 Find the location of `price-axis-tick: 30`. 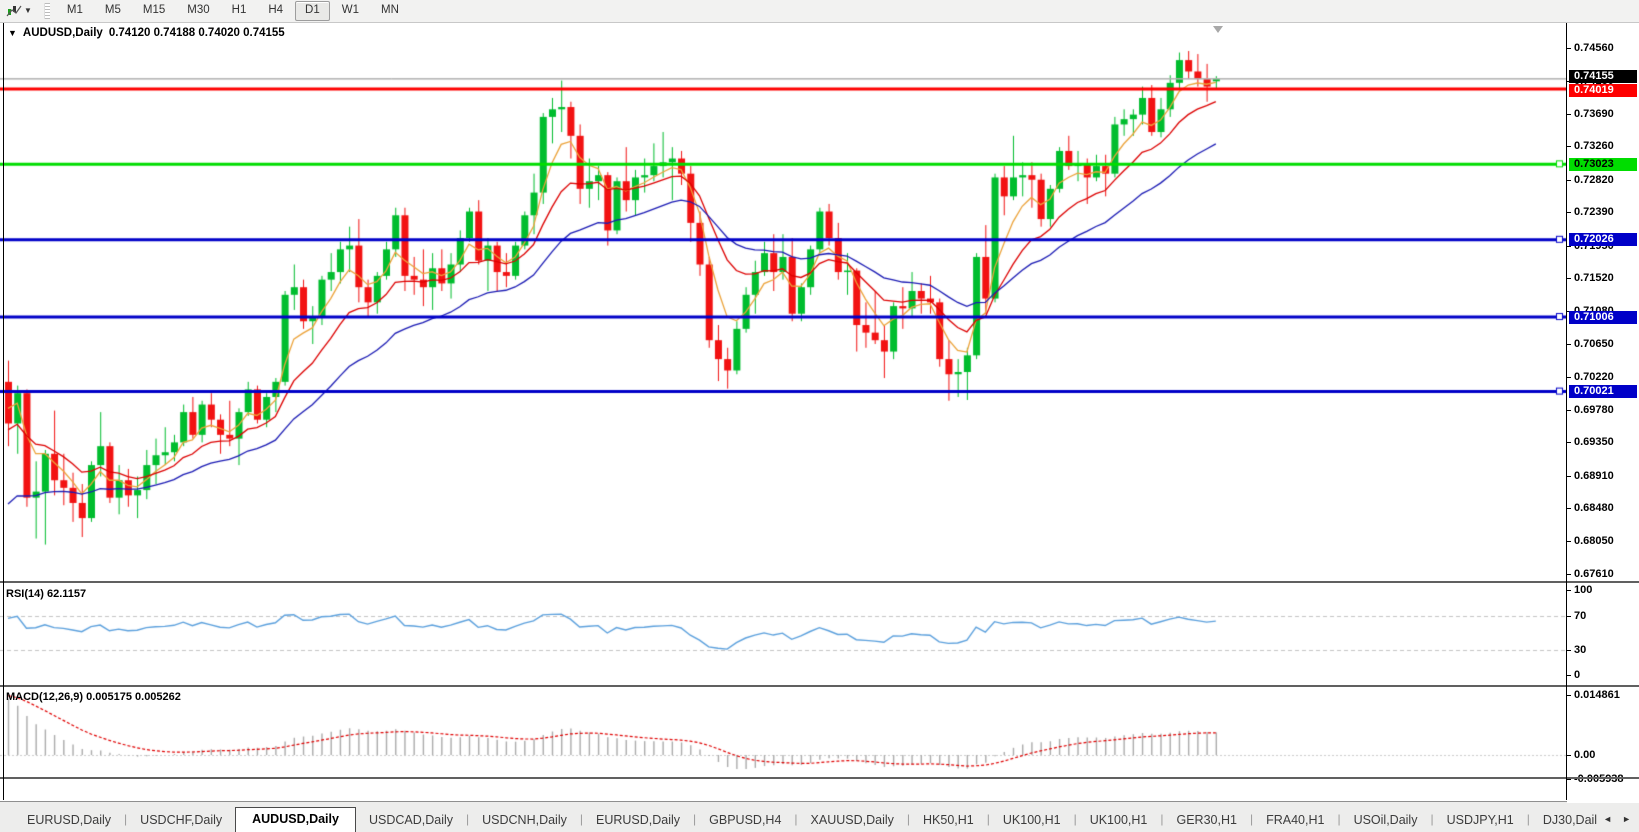

price-axis-tick: 30 is located at coordinates (1603, 650).